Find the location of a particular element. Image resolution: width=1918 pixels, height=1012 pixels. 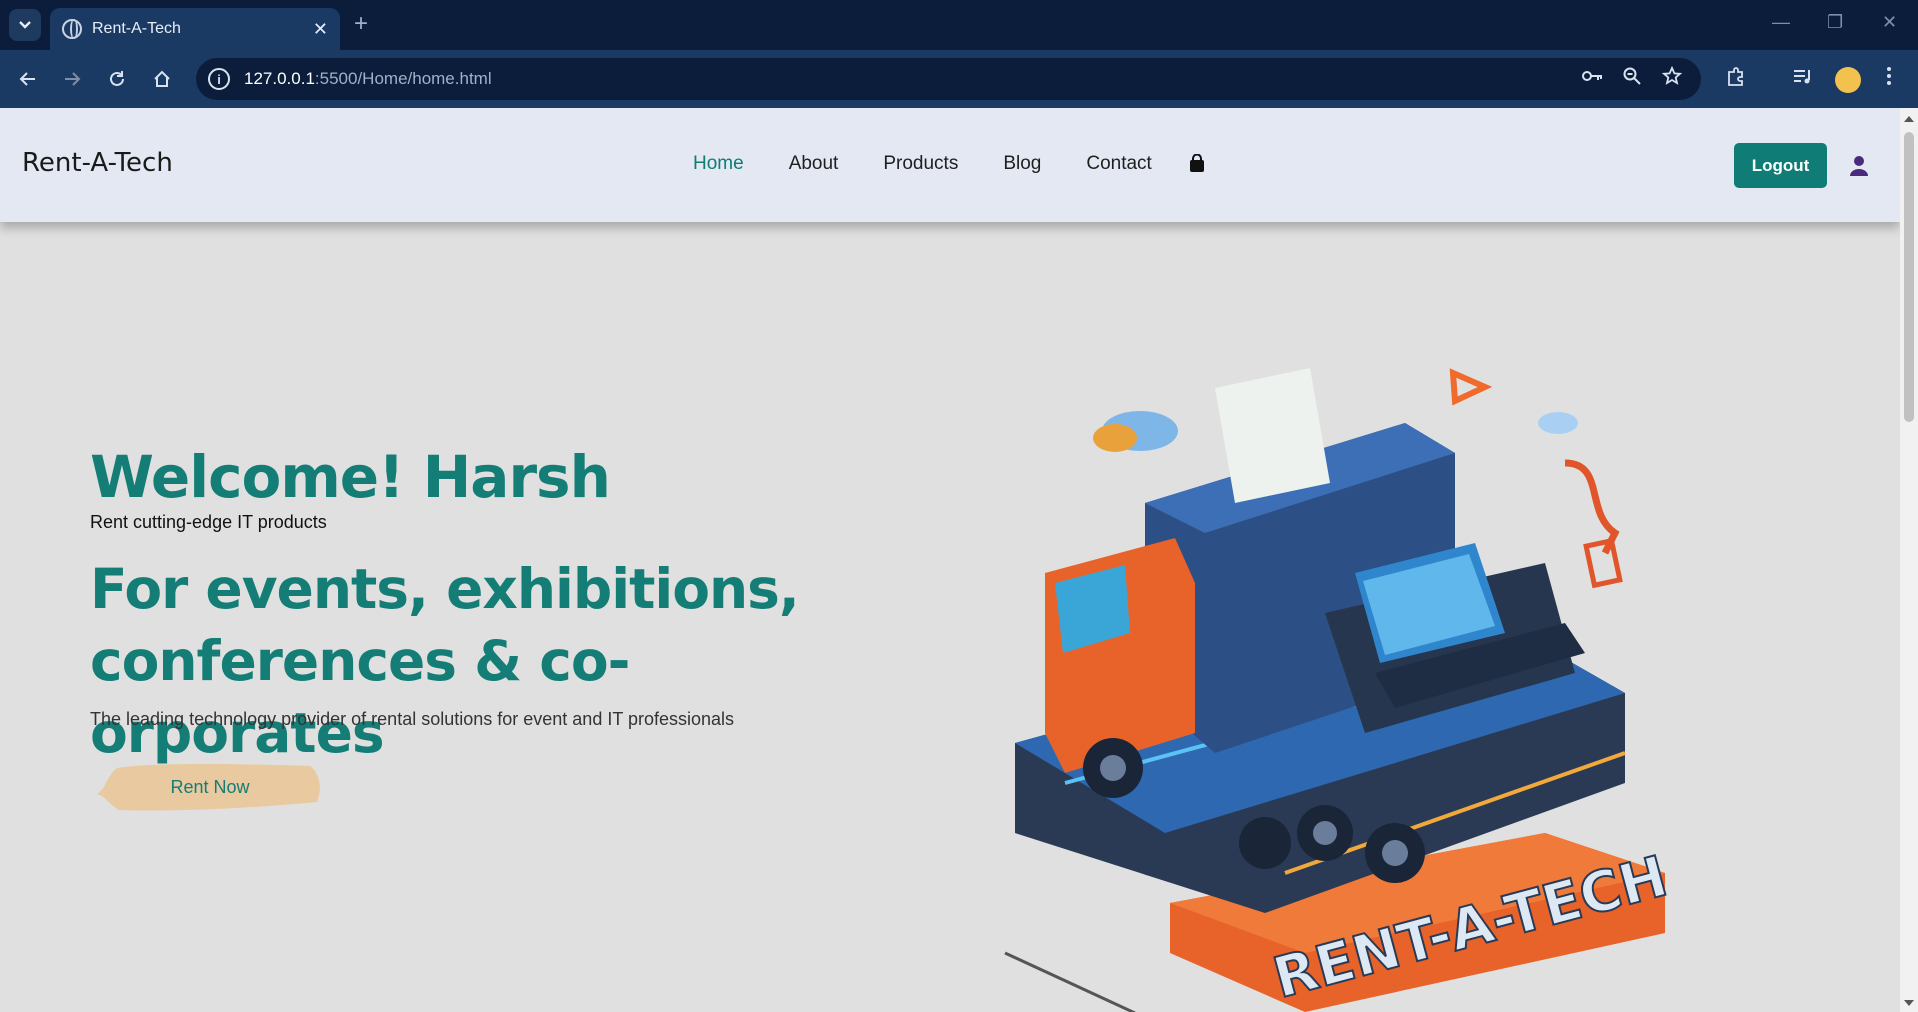

tab-search-button is located at coordinates (25, 25).